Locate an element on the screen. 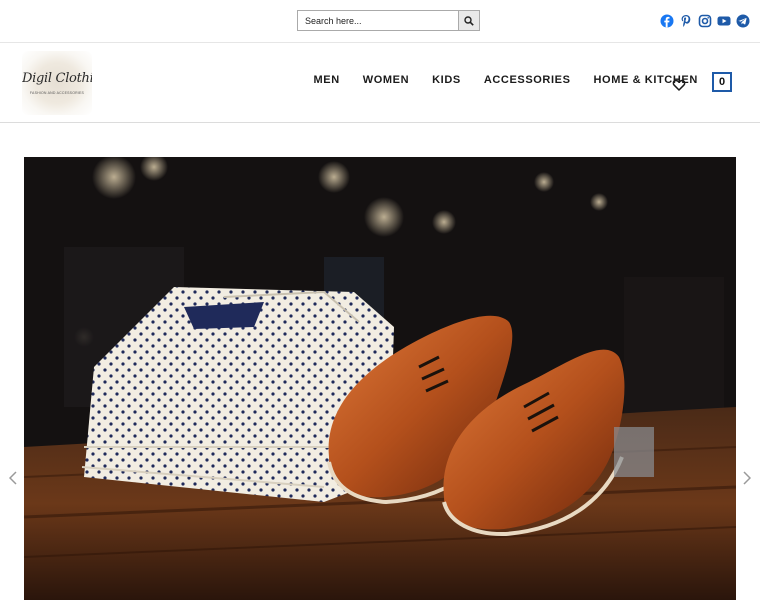 The image size is (760, 600). search-form is located at coordinates (388, 20).